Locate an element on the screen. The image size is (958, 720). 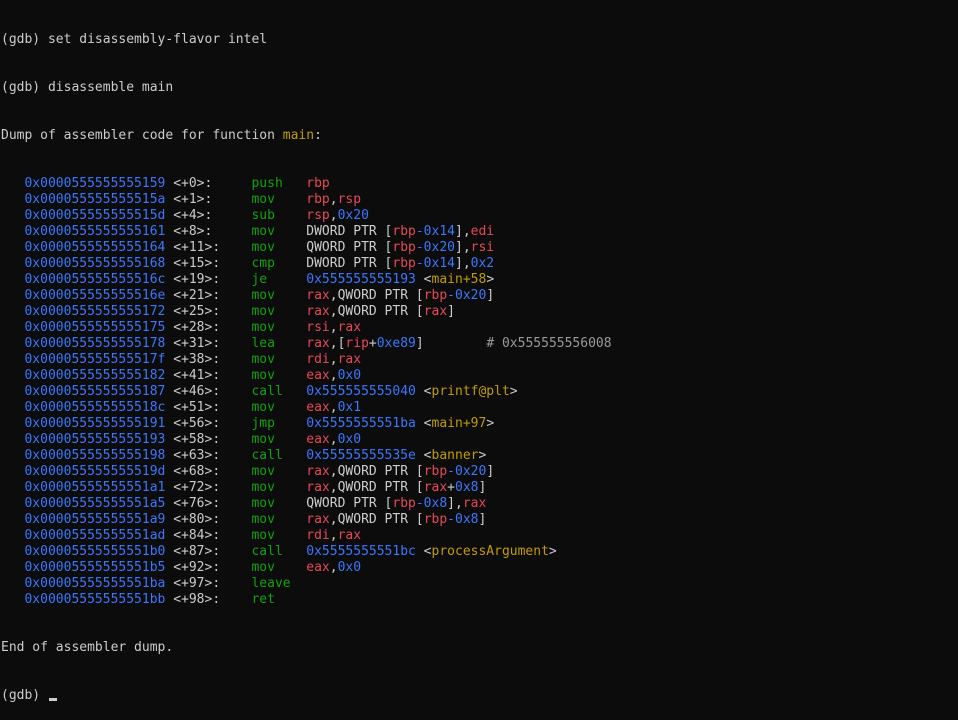
asm-offset: <+25>: is located at coordinates (197, 311).